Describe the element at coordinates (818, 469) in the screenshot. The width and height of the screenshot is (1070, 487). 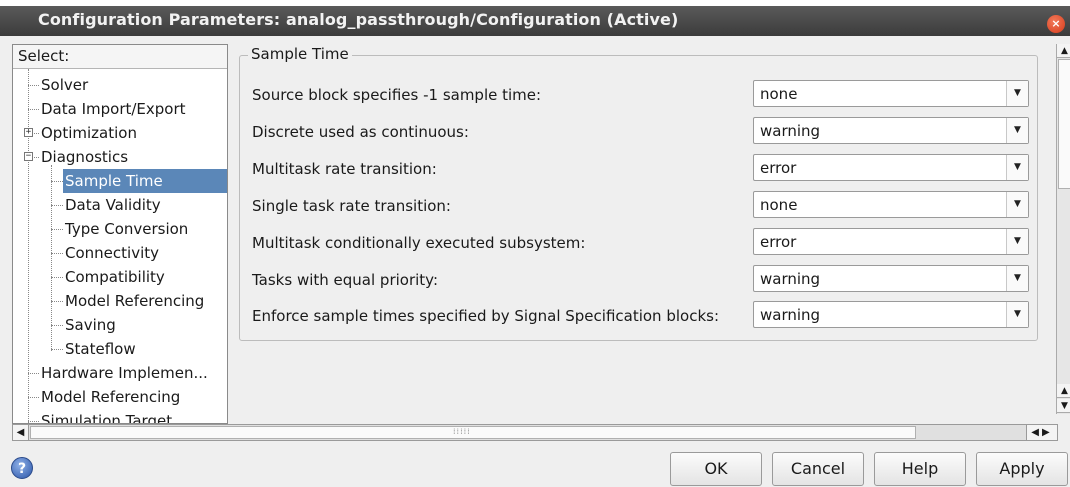
I see `cancel-button: Cancel` at that location.